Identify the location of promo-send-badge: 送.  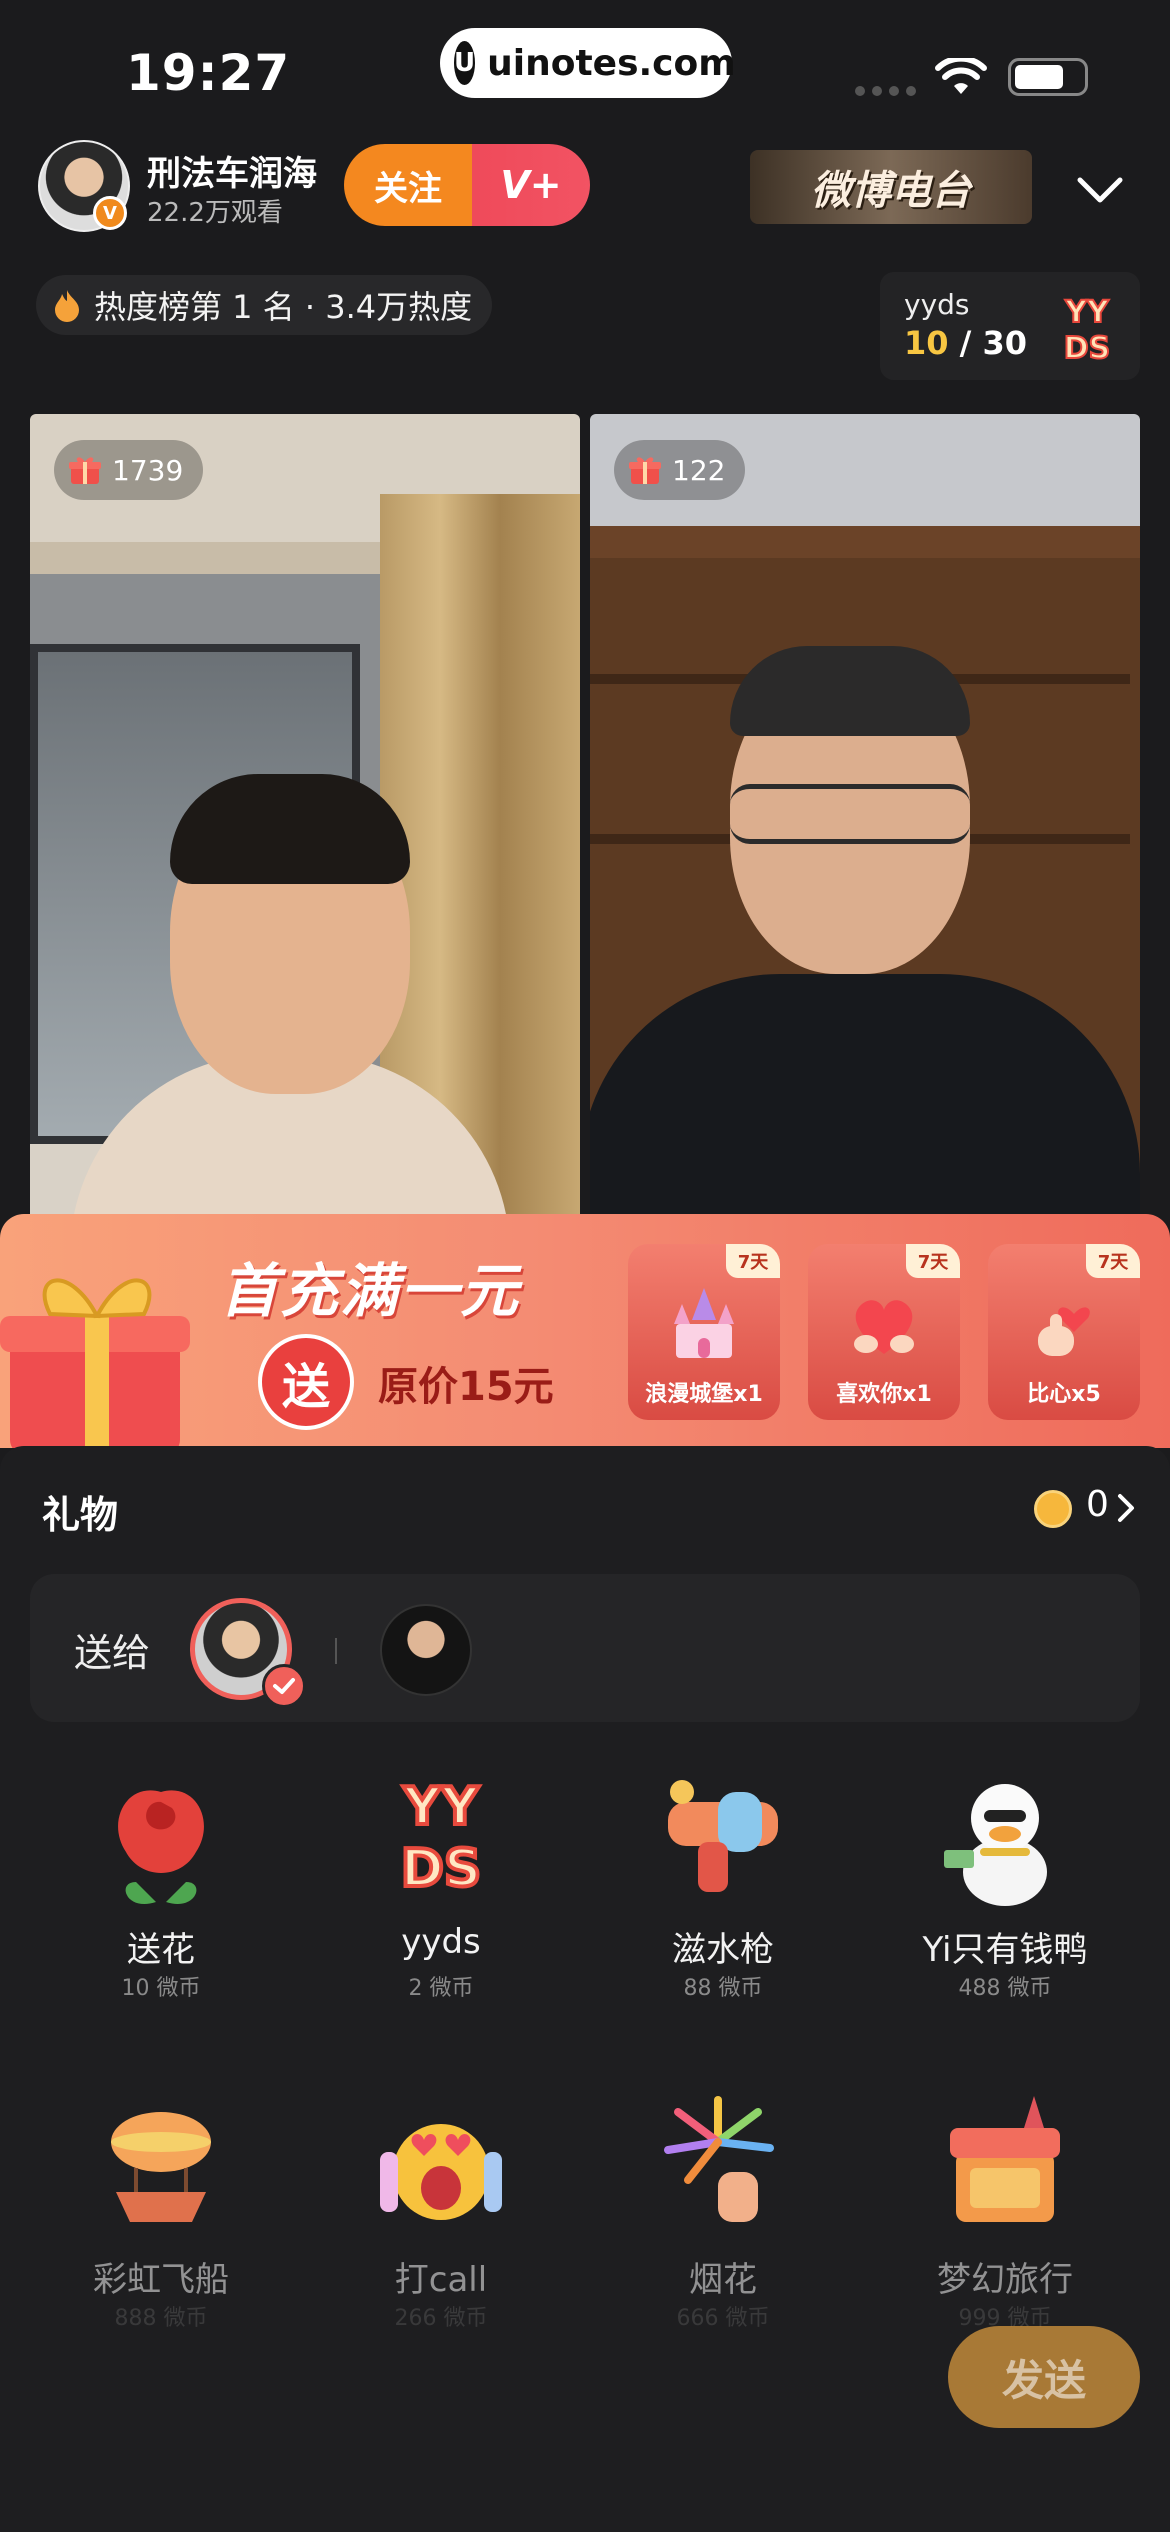
(306, 1382).